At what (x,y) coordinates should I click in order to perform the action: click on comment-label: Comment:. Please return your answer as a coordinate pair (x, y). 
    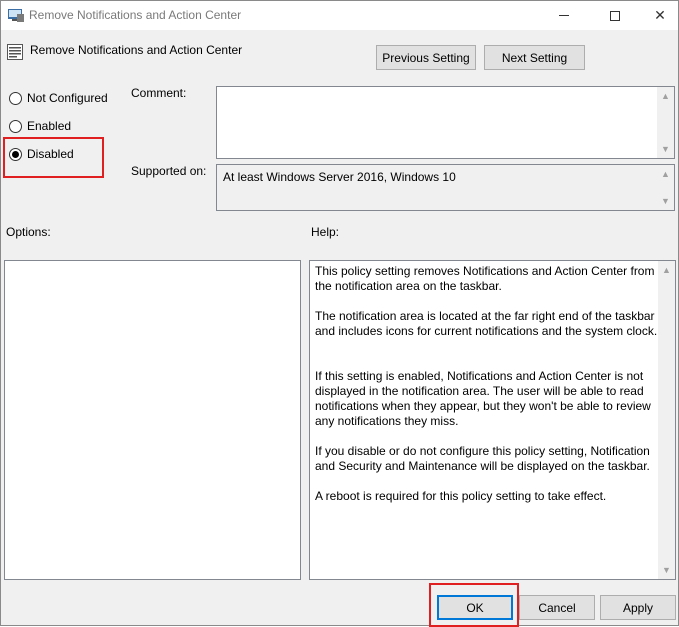
    Looking at the image, I should click on (159, 93).